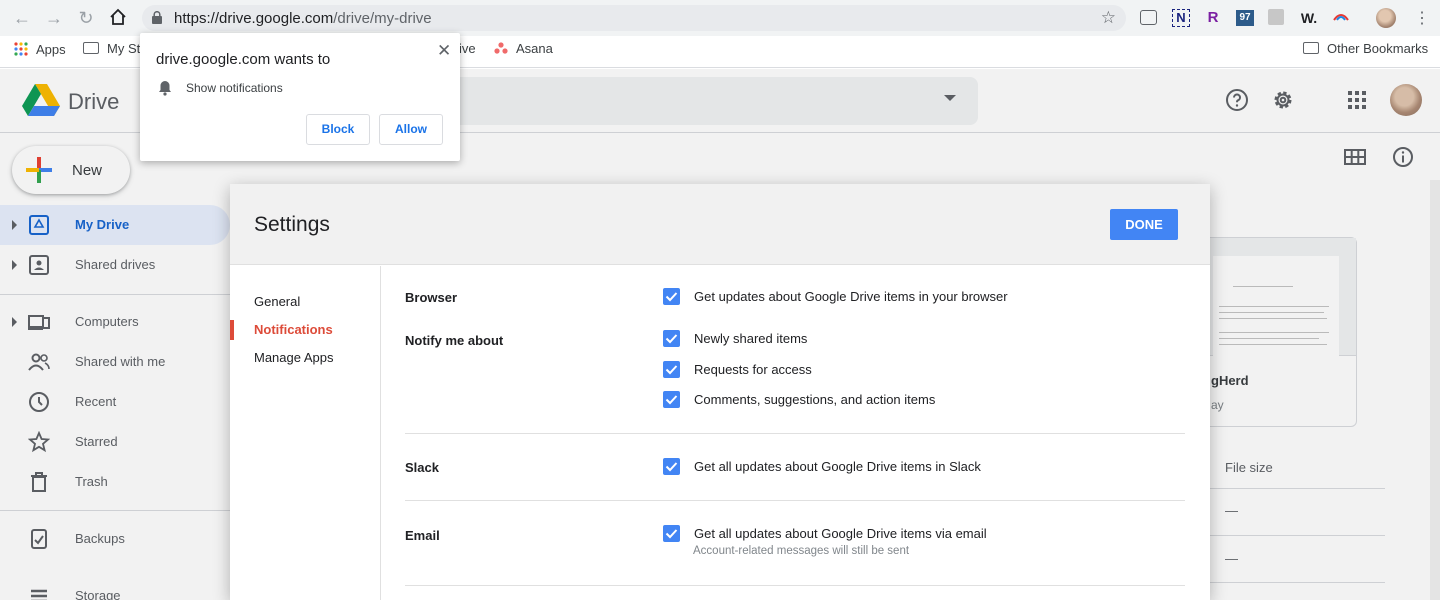  I want to click on url-text: https://drive.google.com/drive/my-drive, so click(303, 18).